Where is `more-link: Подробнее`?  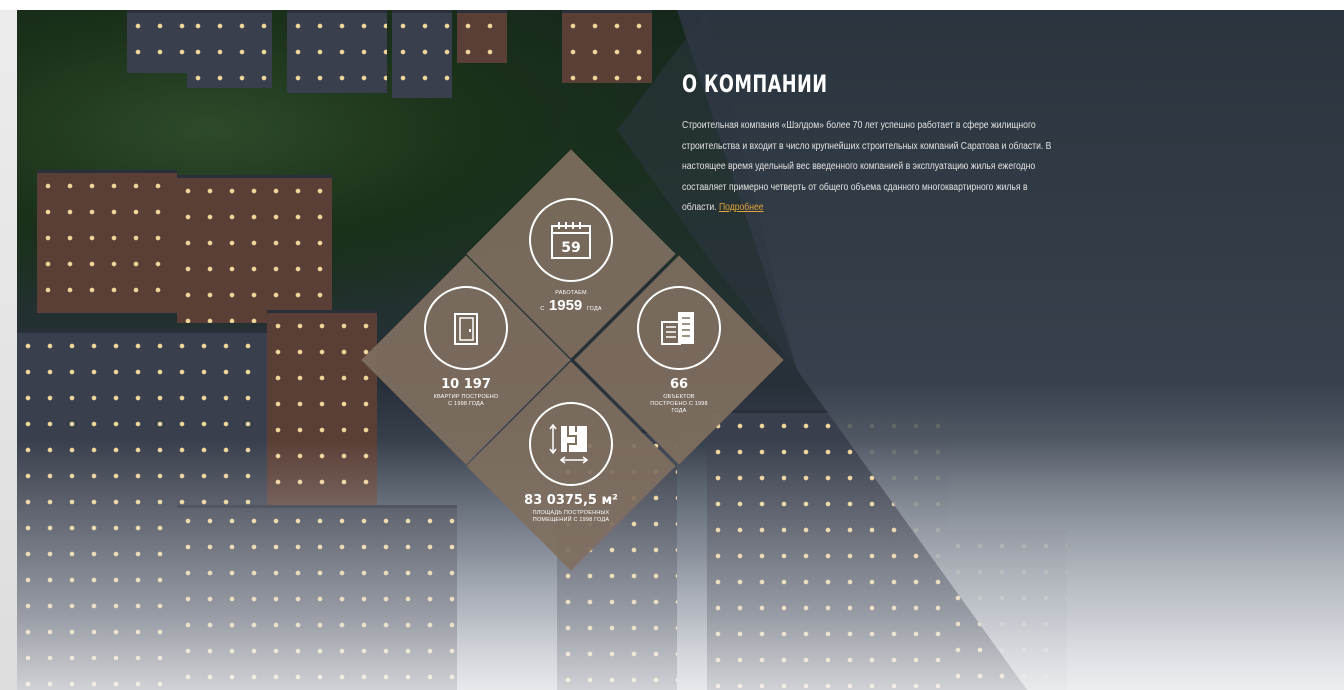
more-link: Подробнее is located at coordinates (741, 207).